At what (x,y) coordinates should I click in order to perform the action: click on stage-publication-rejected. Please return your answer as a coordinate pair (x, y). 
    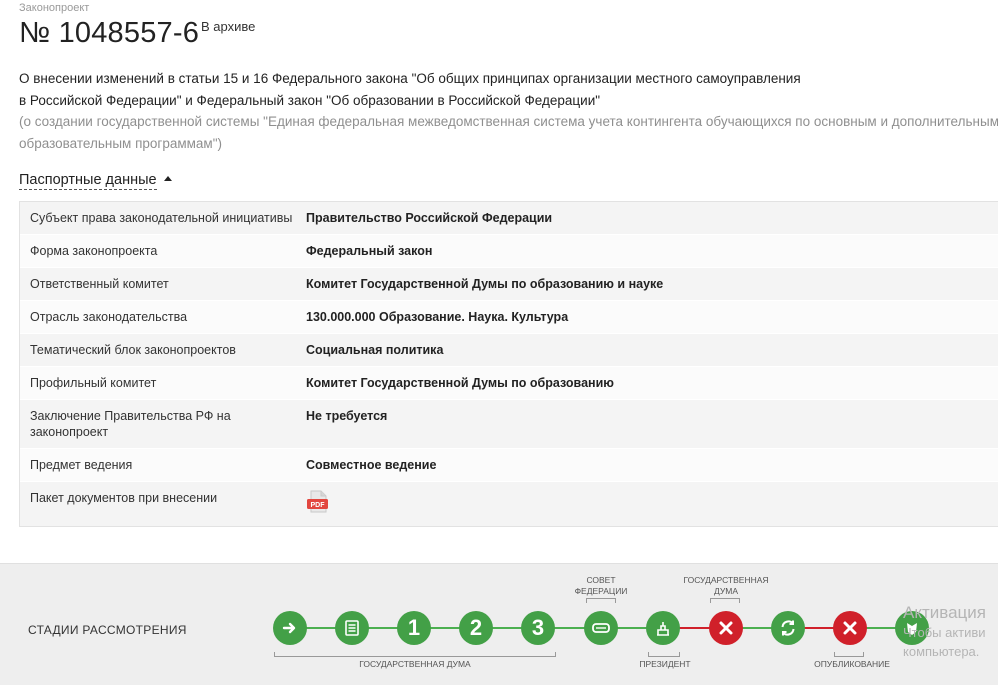
    Looking at the image, I should click on (850, 628).